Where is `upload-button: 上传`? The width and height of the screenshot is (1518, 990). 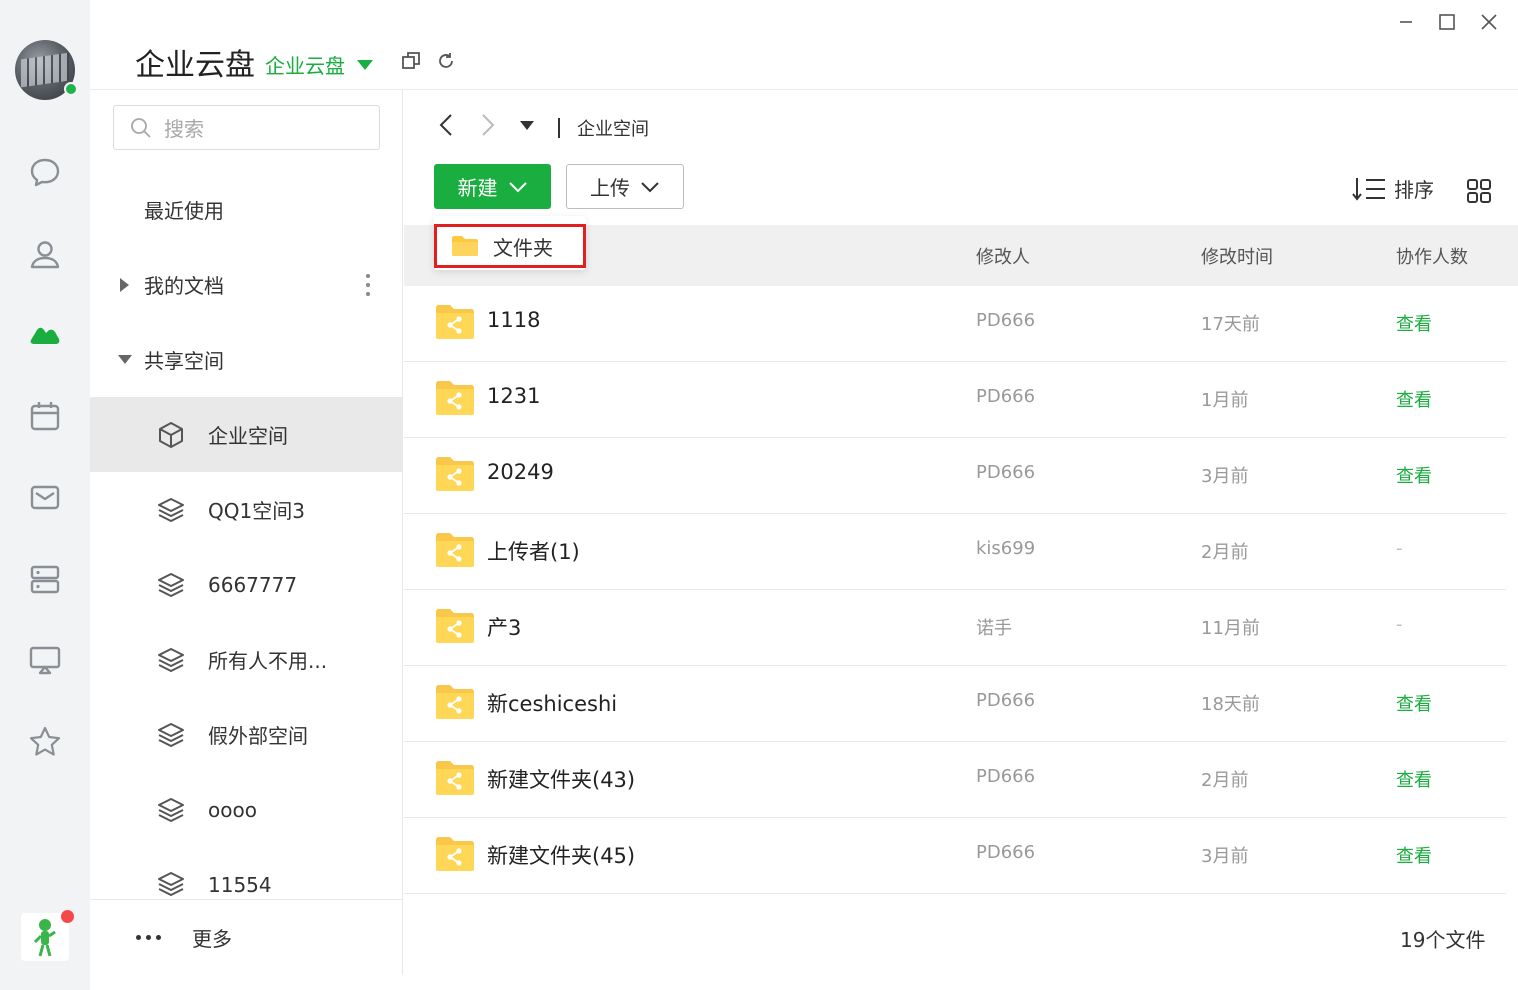
upload-button: 上传 is located at coordinates (625, 186).